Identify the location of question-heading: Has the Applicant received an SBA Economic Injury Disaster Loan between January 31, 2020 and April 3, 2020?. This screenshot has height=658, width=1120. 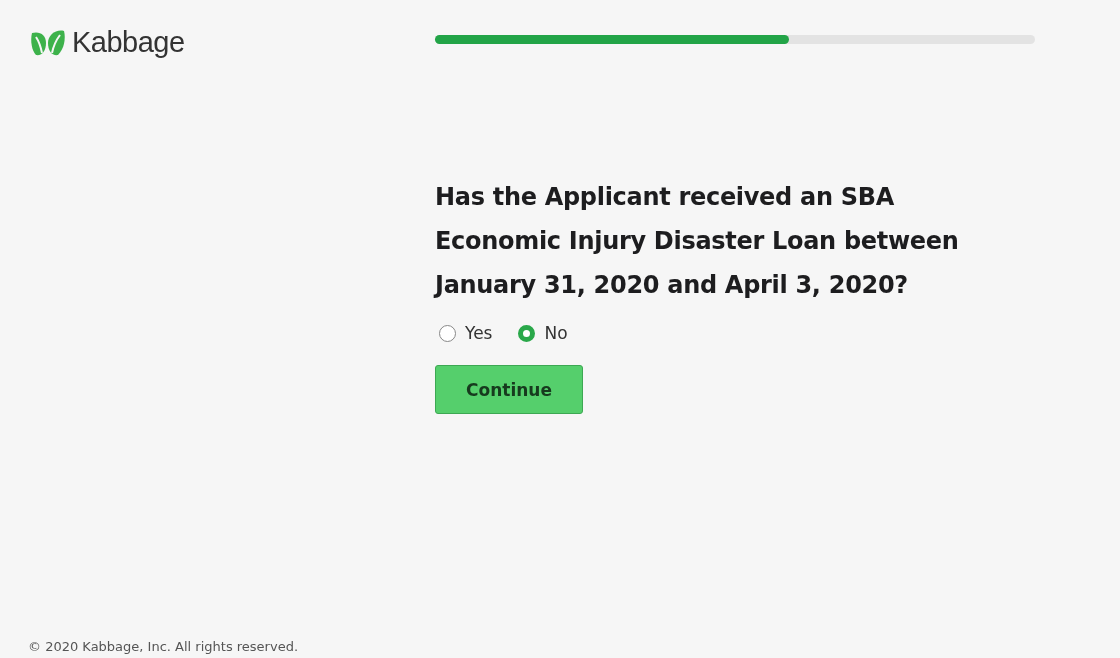
(697, 241).